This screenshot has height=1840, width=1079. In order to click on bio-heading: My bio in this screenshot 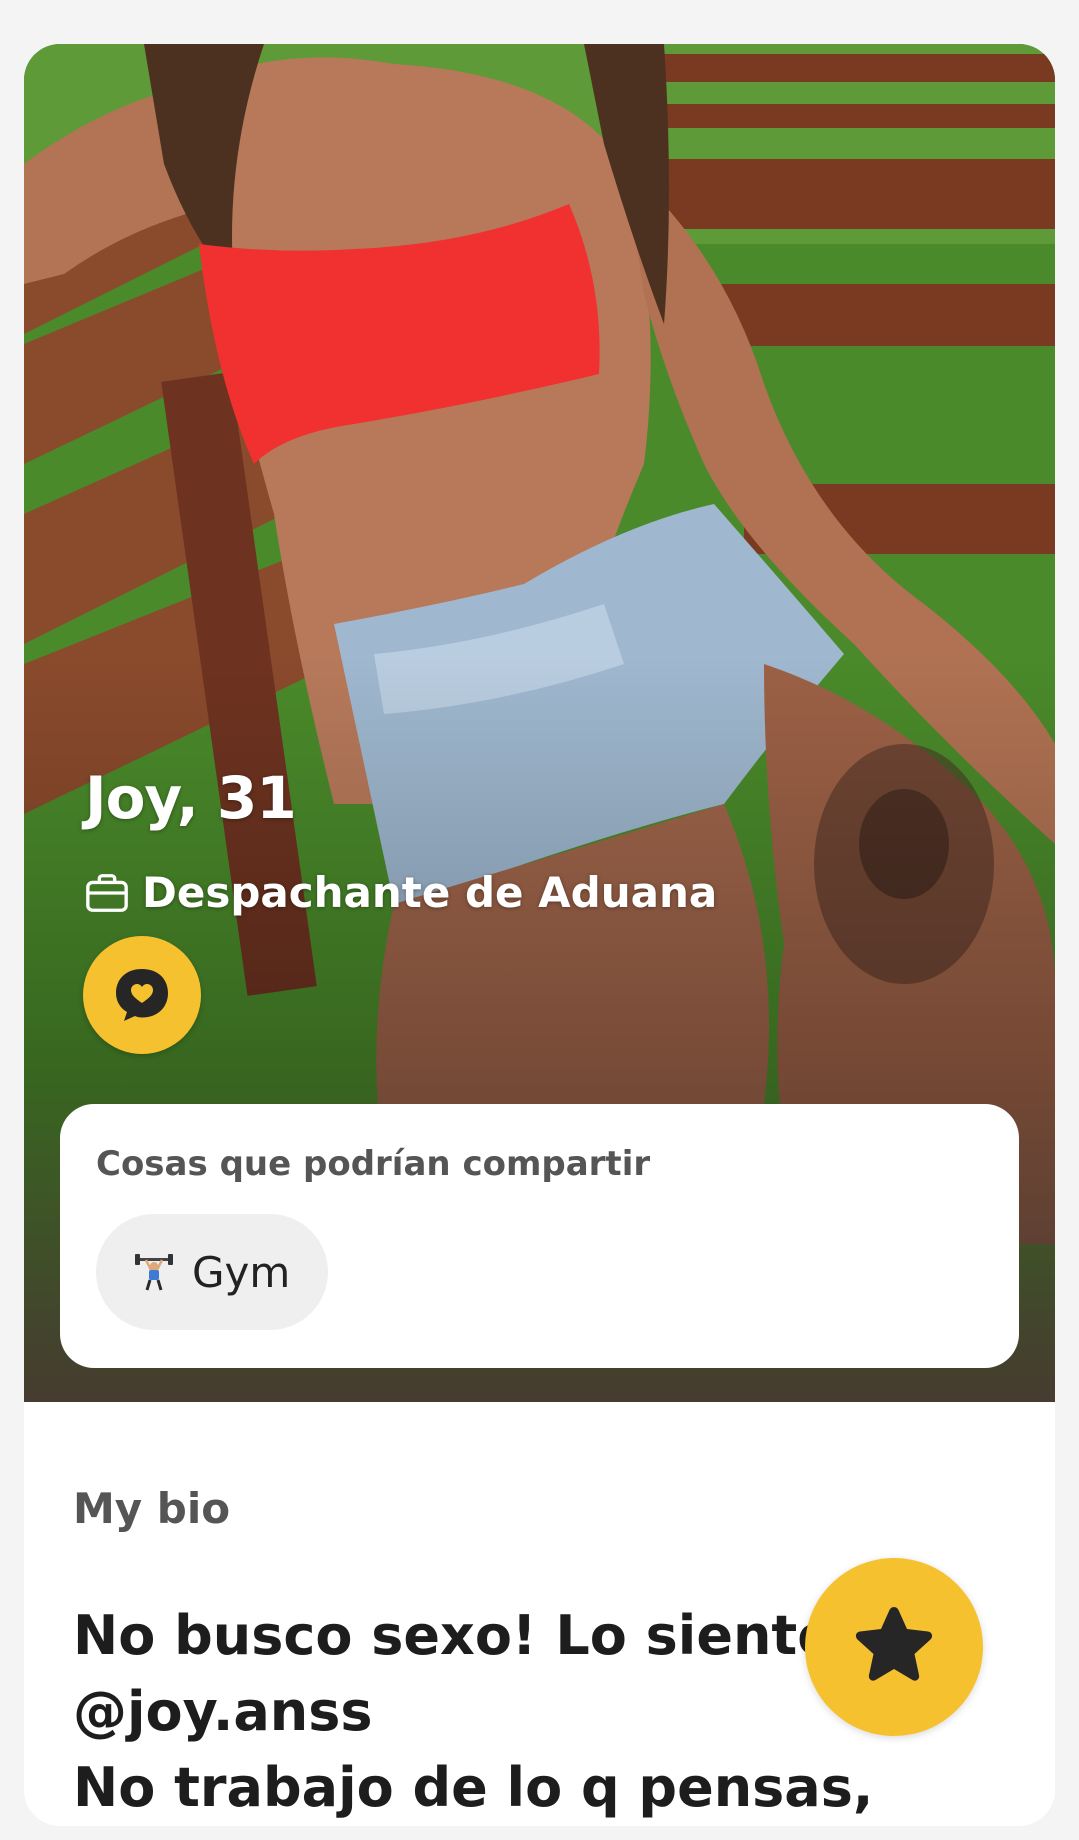, I will do `click(152, 1508)`.